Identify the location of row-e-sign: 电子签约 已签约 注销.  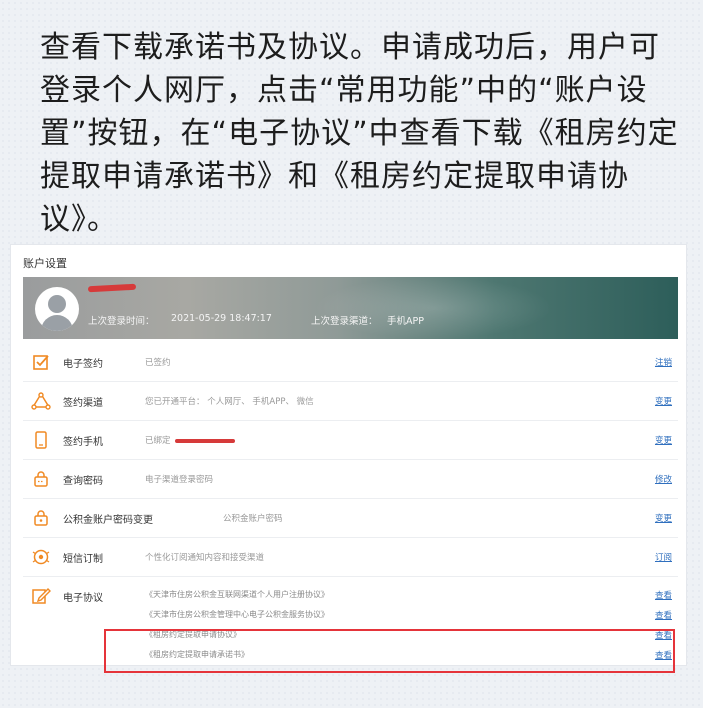
(350, 362).